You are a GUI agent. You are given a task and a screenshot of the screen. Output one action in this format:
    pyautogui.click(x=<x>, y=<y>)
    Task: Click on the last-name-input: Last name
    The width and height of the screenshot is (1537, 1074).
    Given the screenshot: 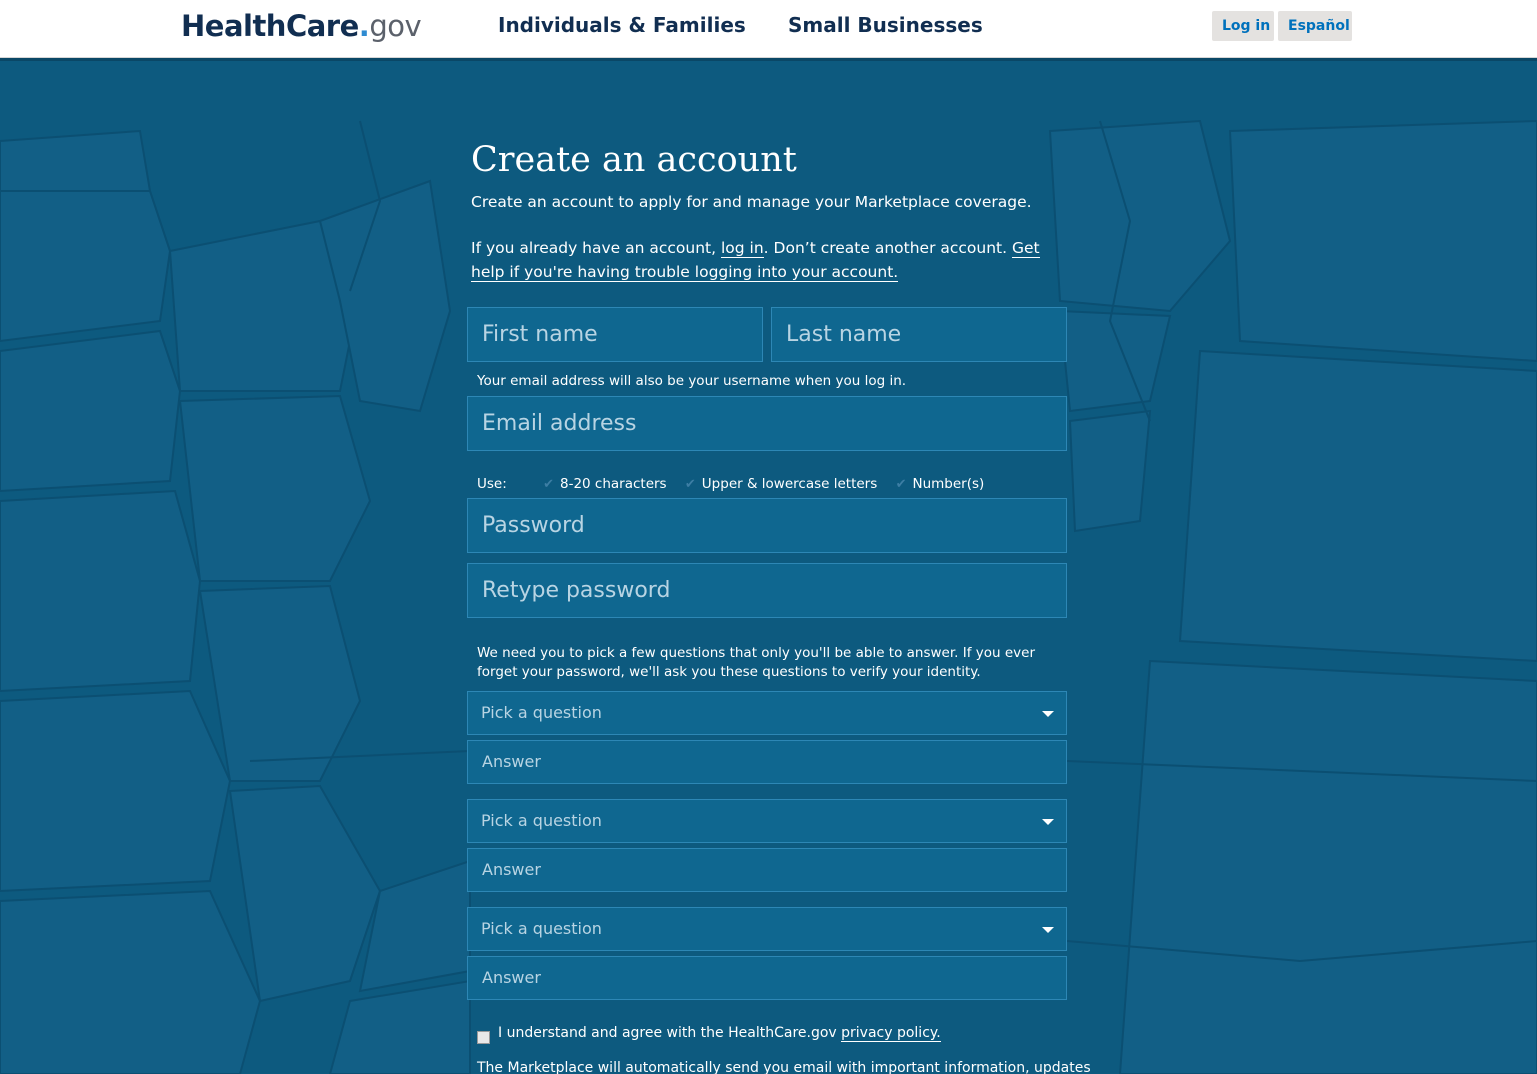 What is the action you would take?
    pyautogui.click(x=919, y=334)
    